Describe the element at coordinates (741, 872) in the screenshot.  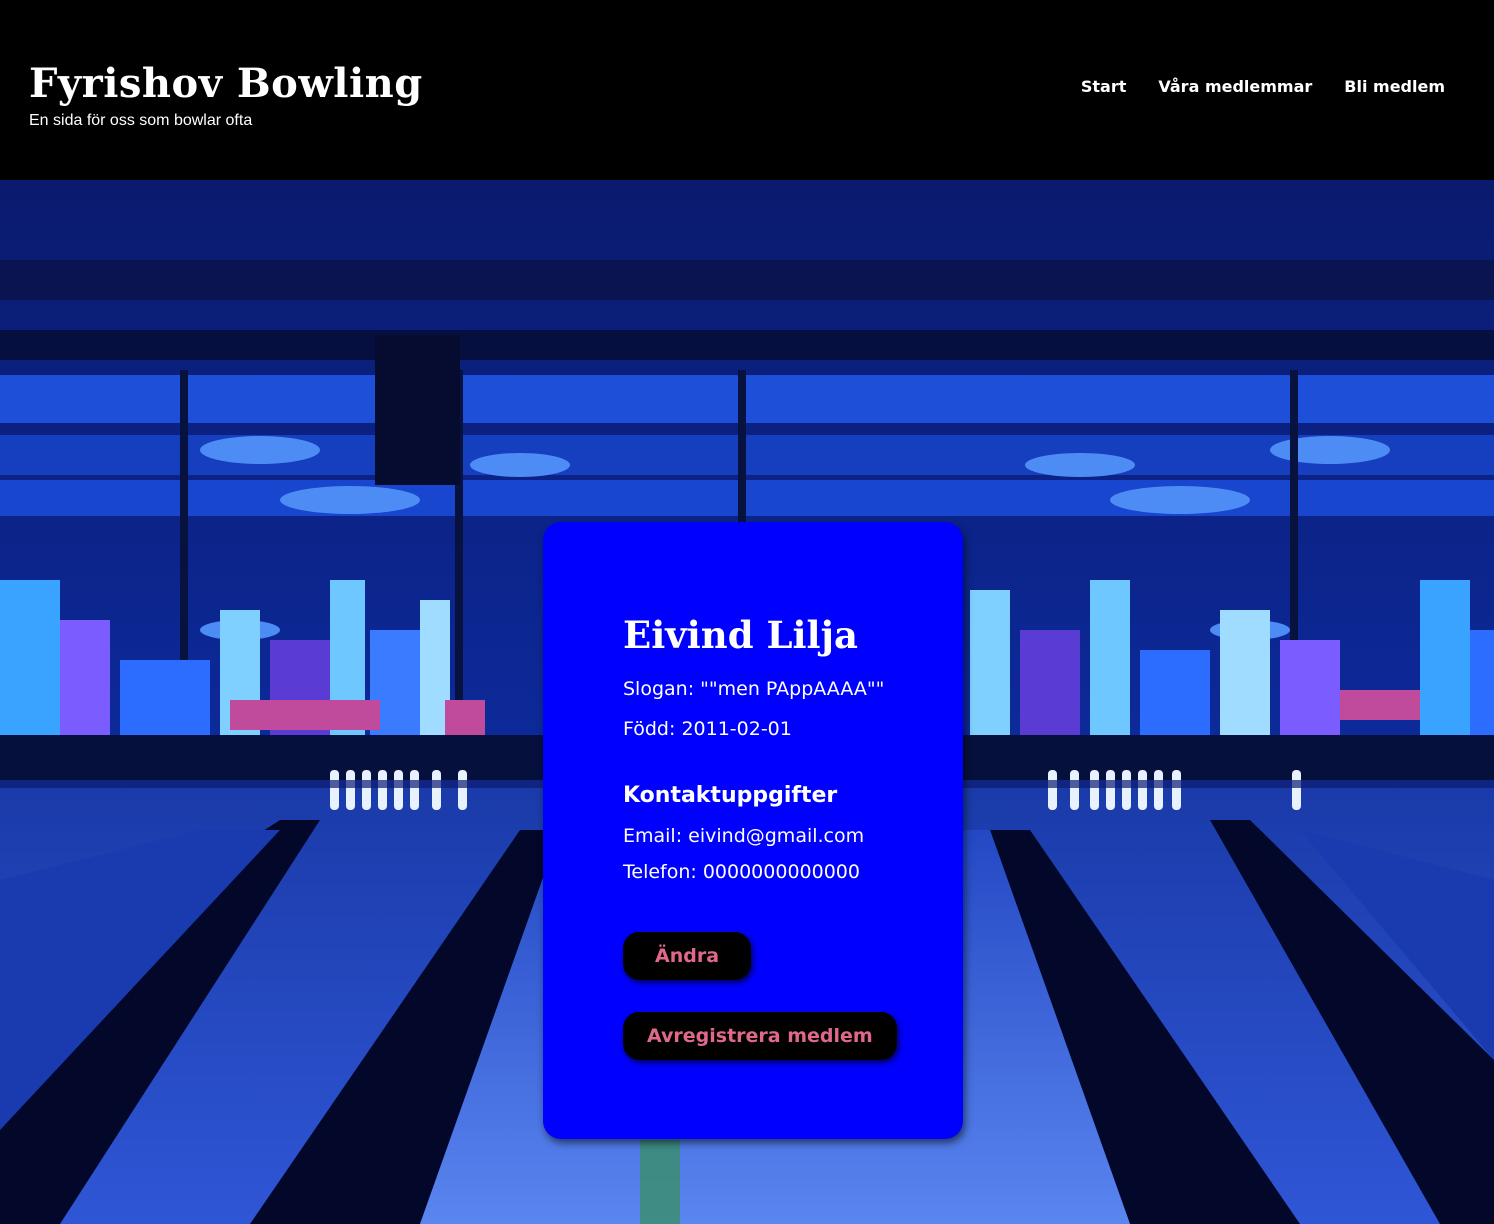
I see `member-phone: Telefon: 0000000000000` at that location.